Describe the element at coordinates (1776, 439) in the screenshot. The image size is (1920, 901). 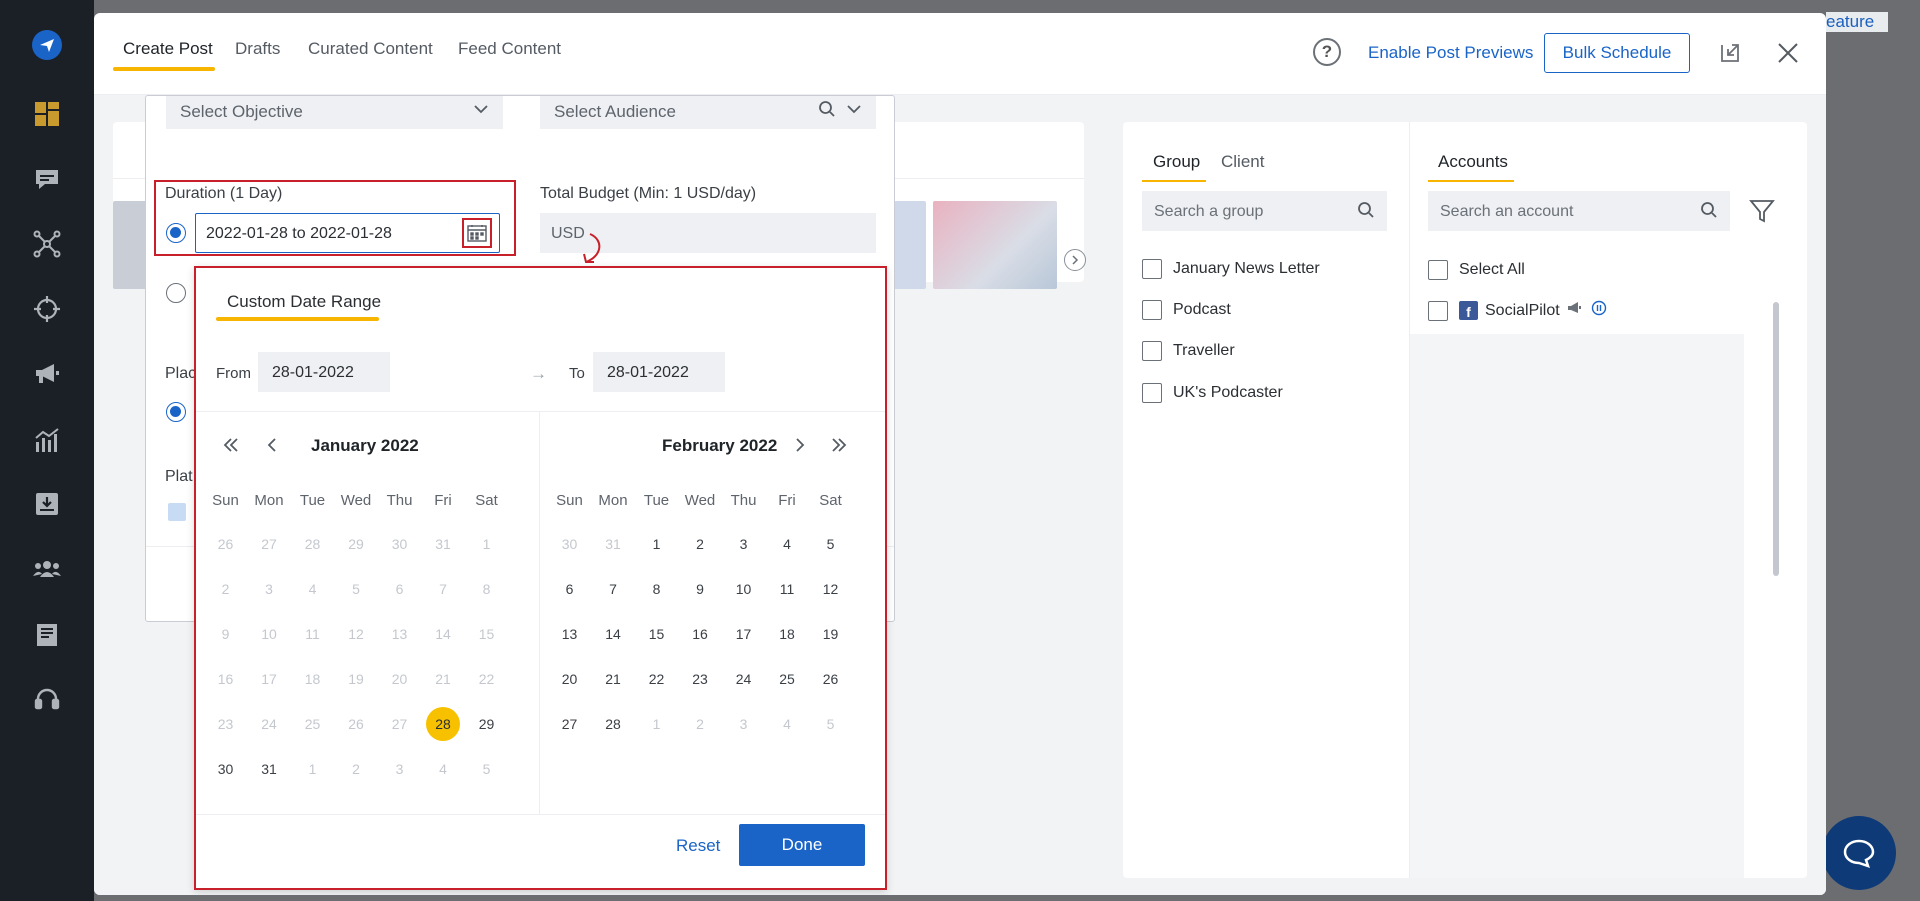
I see `accounts-scrollbar` at that location.